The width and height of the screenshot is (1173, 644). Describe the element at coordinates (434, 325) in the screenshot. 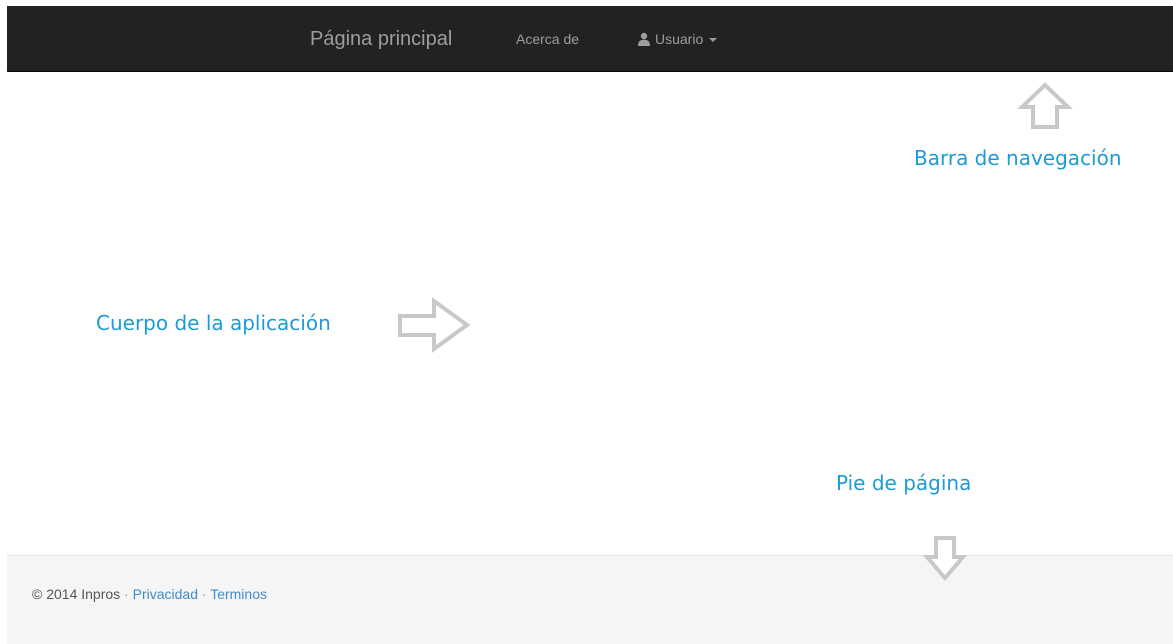

I see `right-arrow-icon` at that location.